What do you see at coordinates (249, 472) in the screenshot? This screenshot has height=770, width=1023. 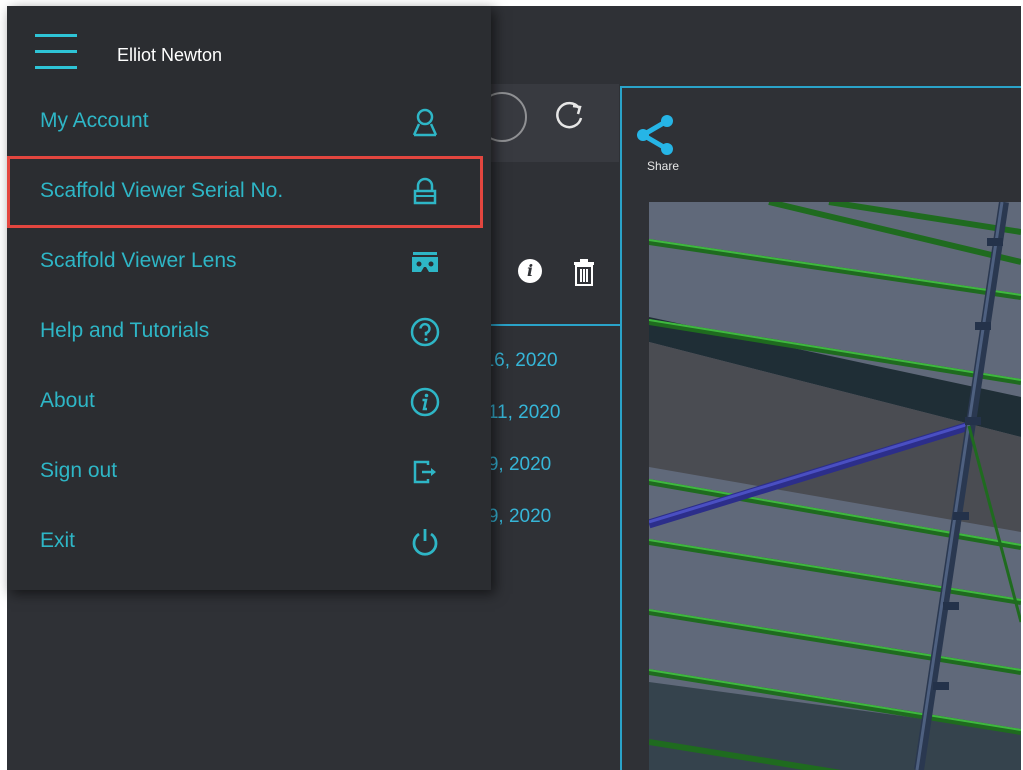 I see `menu-item-sign-out: Sign out` at bounding box center [249, 472].